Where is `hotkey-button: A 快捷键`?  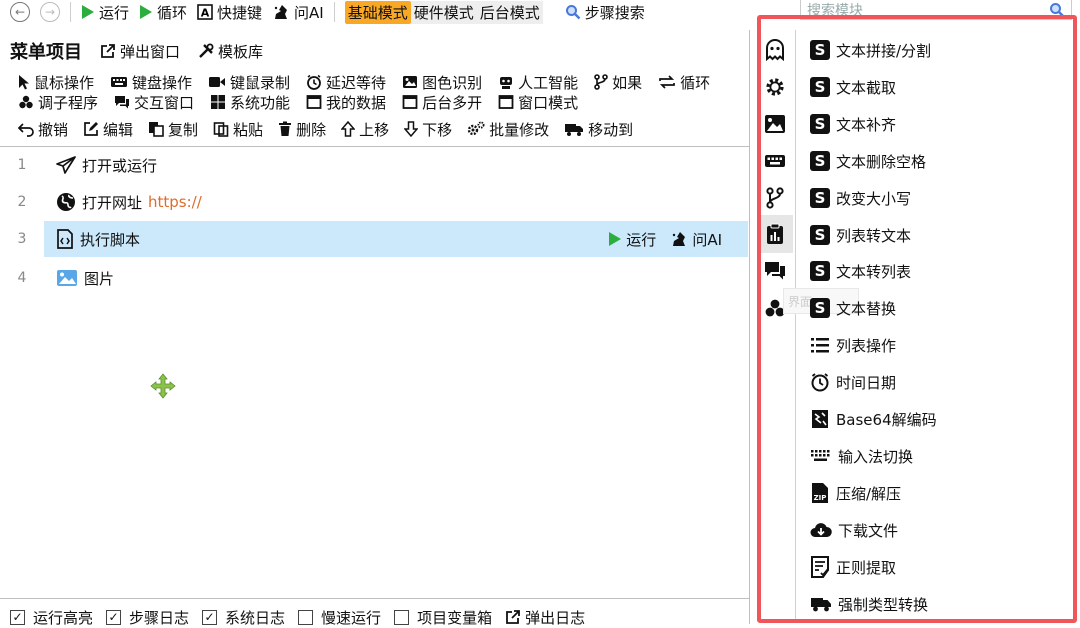 hotkey-button: A 快捷键 is located at coordinates (229, 12).